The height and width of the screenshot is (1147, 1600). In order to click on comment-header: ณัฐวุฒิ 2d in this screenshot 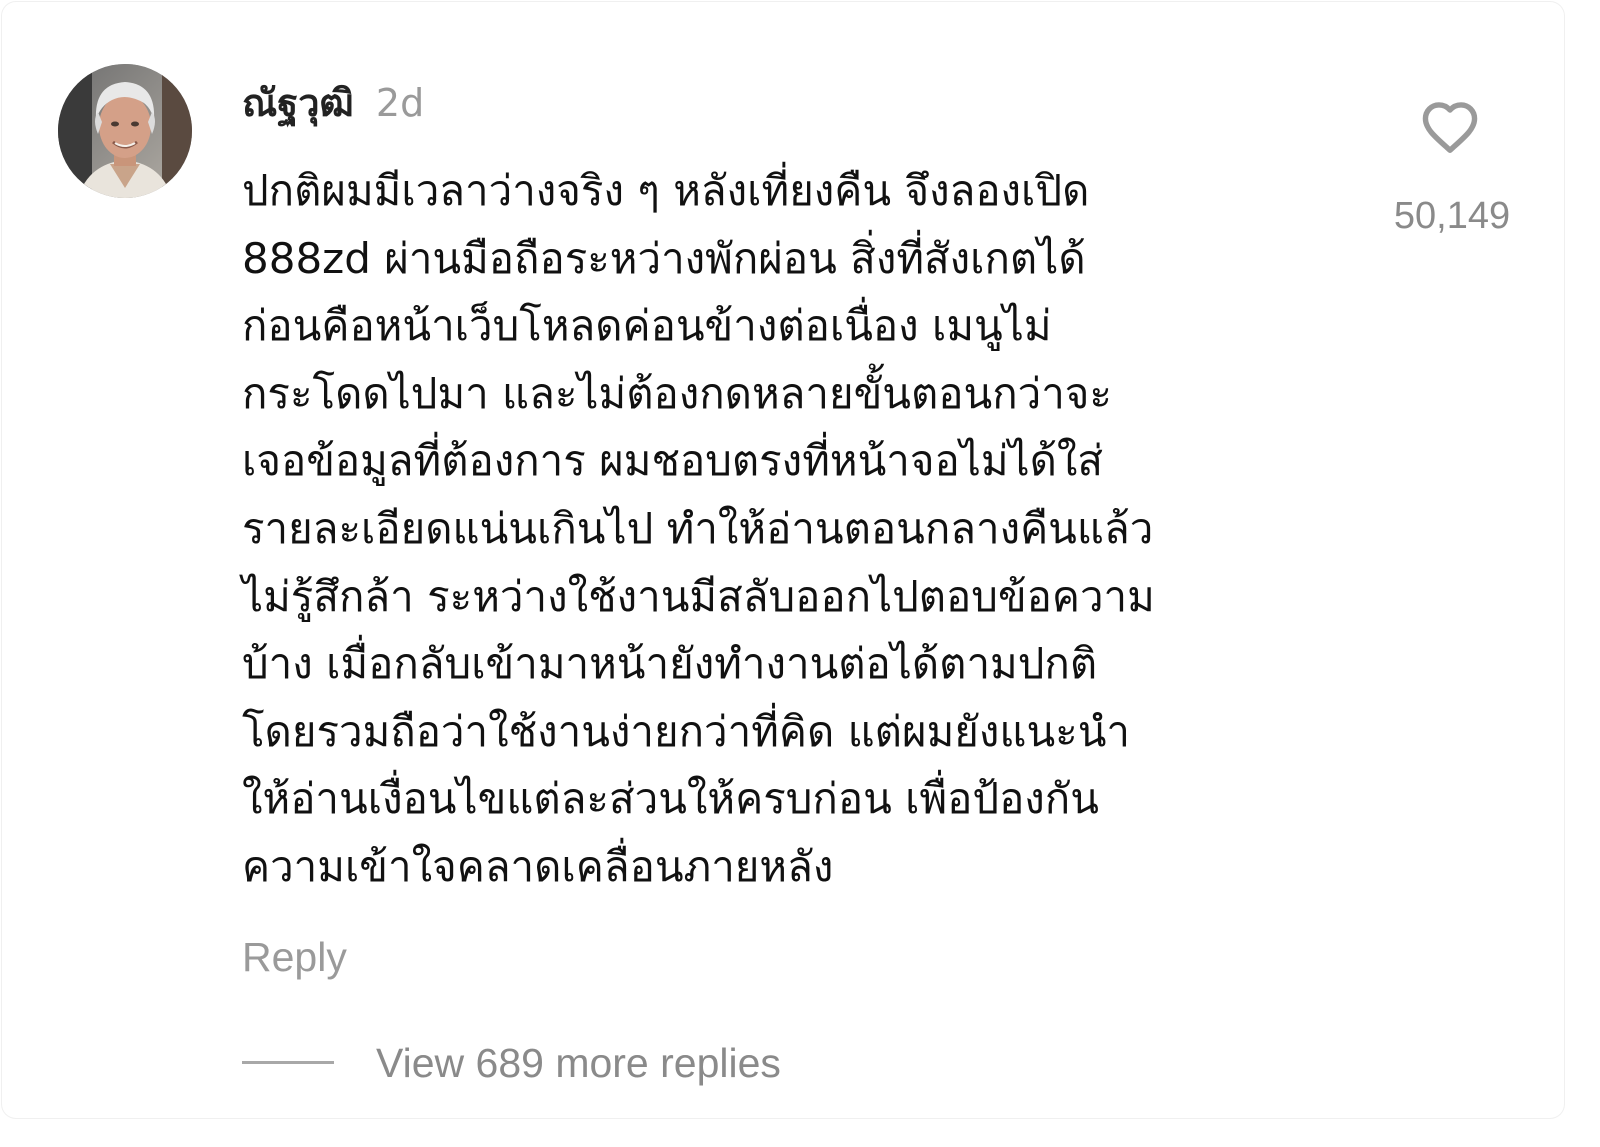, I will do `click(333, 100)`.